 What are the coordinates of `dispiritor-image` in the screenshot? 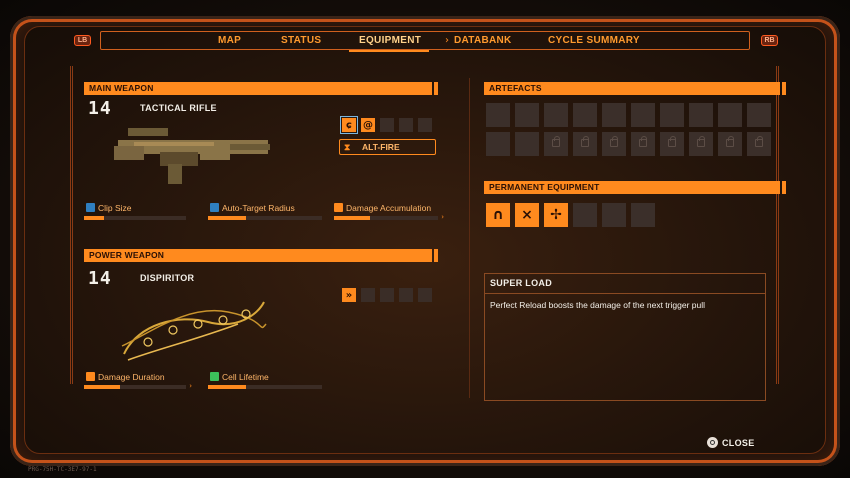 It's located at (194, 331).